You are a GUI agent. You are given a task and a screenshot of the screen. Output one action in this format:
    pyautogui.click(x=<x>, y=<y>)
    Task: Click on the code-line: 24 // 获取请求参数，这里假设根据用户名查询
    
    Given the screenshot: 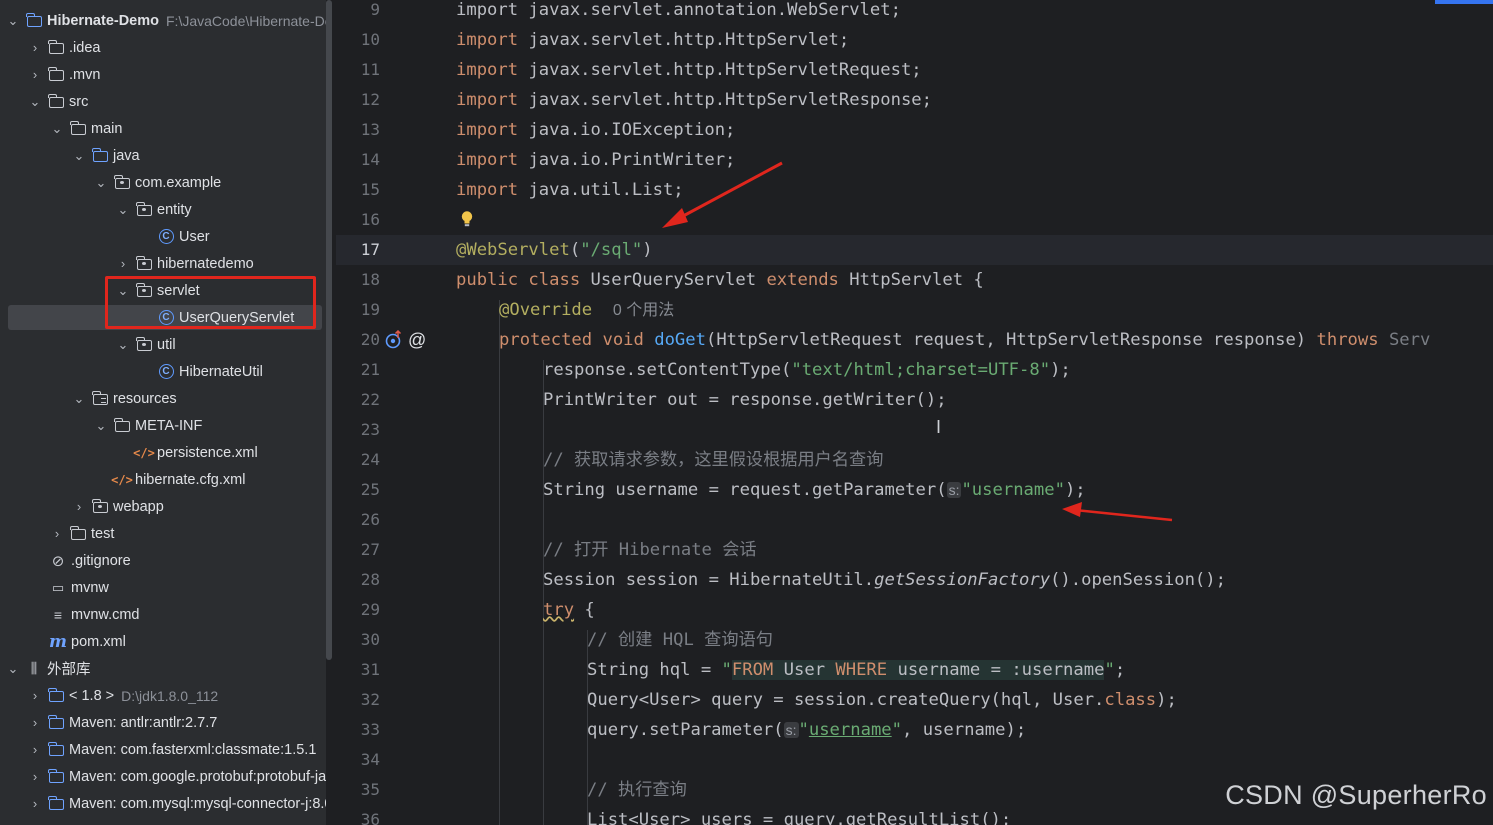 What is the action you would take?
    pyautogui.click(x=914, y=460)
    